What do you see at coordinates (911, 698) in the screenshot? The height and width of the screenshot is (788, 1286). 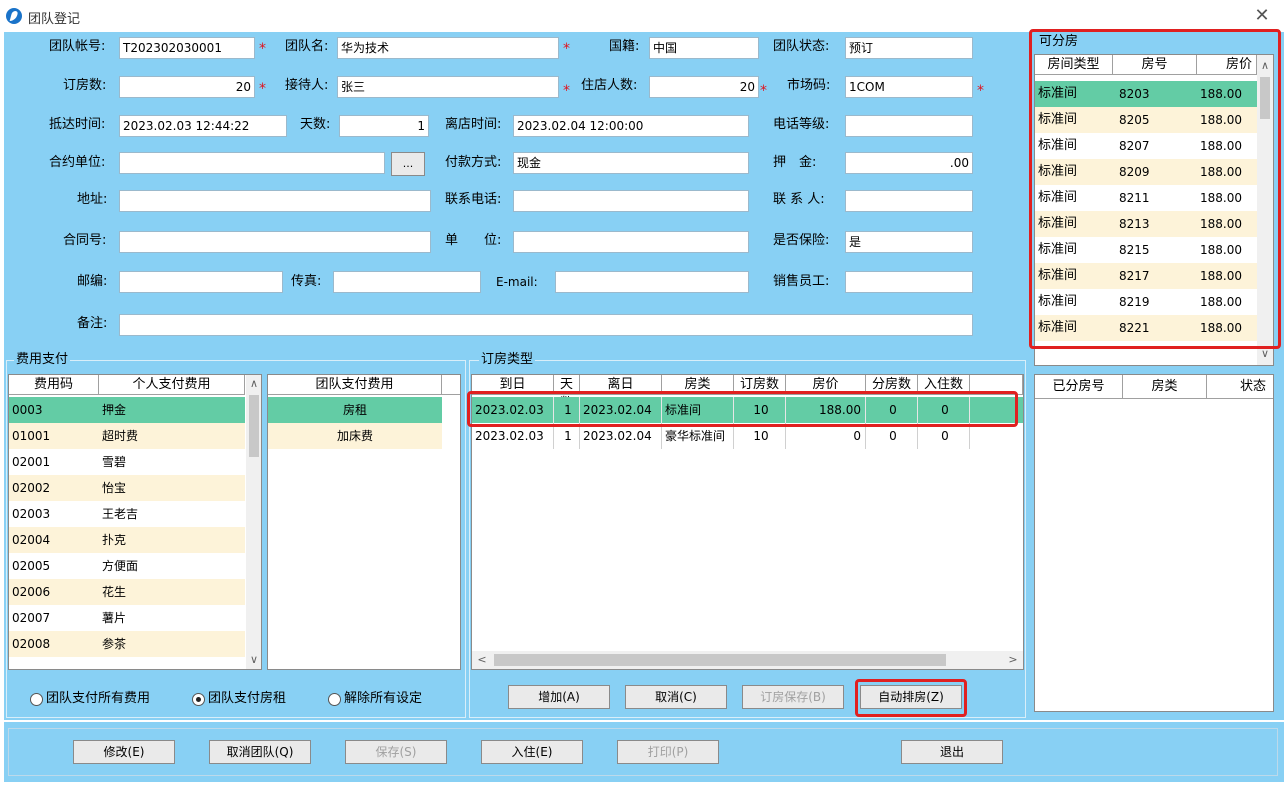 I see `highlight-auto-assign` at bounding box center [911, 698].